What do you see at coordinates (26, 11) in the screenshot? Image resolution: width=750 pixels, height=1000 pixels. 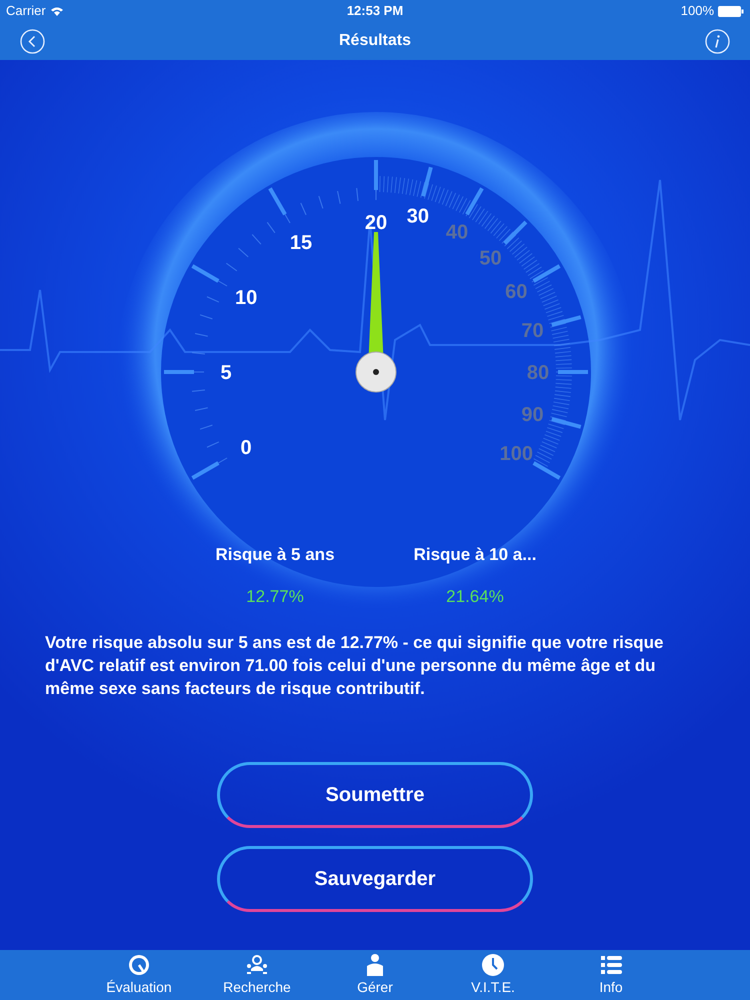 I see `carrier-label: Carrier` at bounding box center [26, 11].